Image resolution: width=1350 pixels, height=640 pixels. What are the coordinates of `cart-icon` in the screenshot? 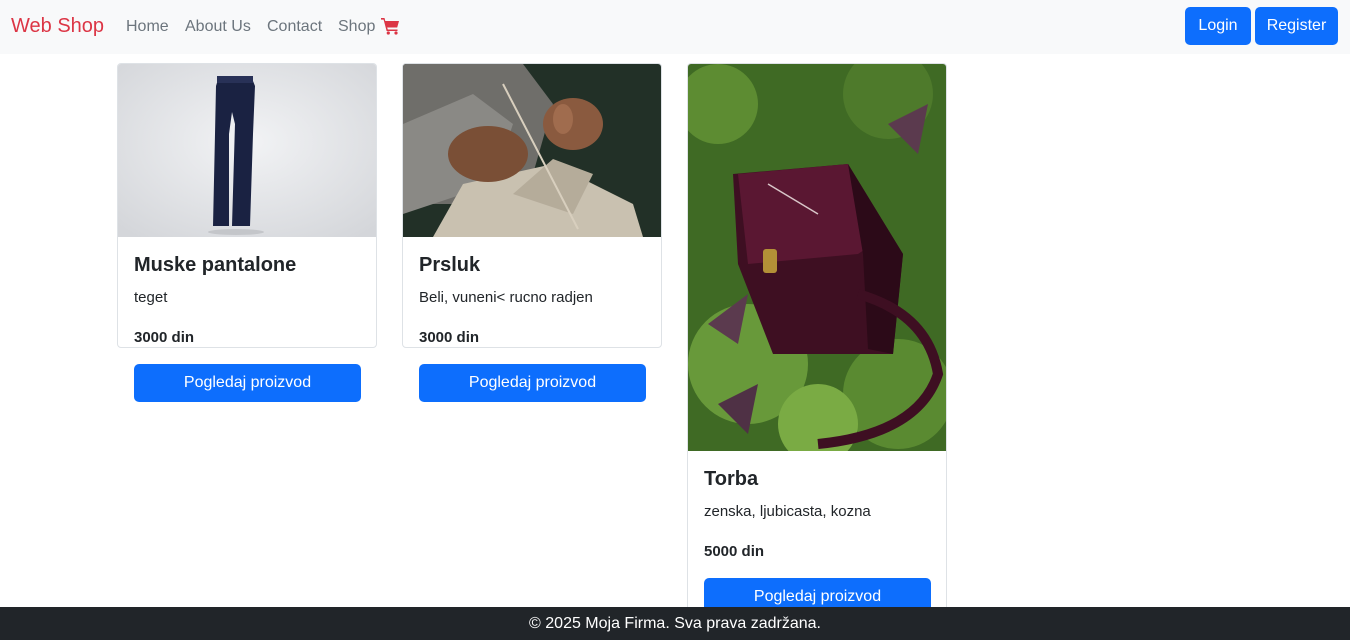 It's located at (390, 26).